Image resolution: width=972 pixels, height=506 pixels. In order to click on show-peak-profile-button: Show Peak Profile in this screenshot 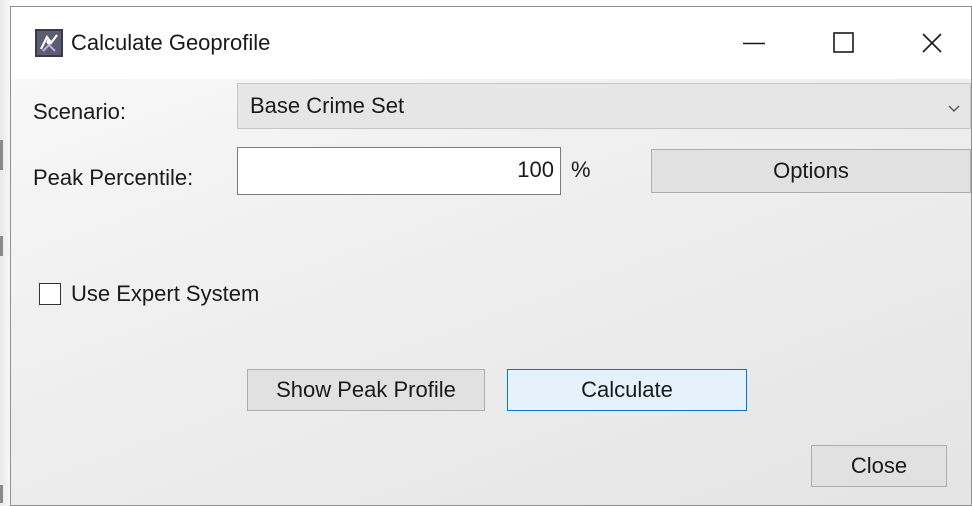, I will do `click(366, 390)`.